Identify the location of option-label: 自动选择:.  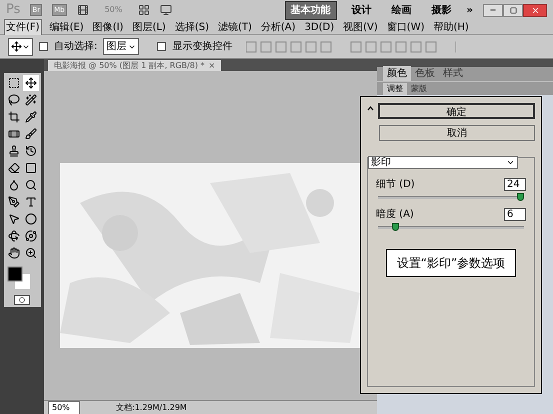
(76, 47).